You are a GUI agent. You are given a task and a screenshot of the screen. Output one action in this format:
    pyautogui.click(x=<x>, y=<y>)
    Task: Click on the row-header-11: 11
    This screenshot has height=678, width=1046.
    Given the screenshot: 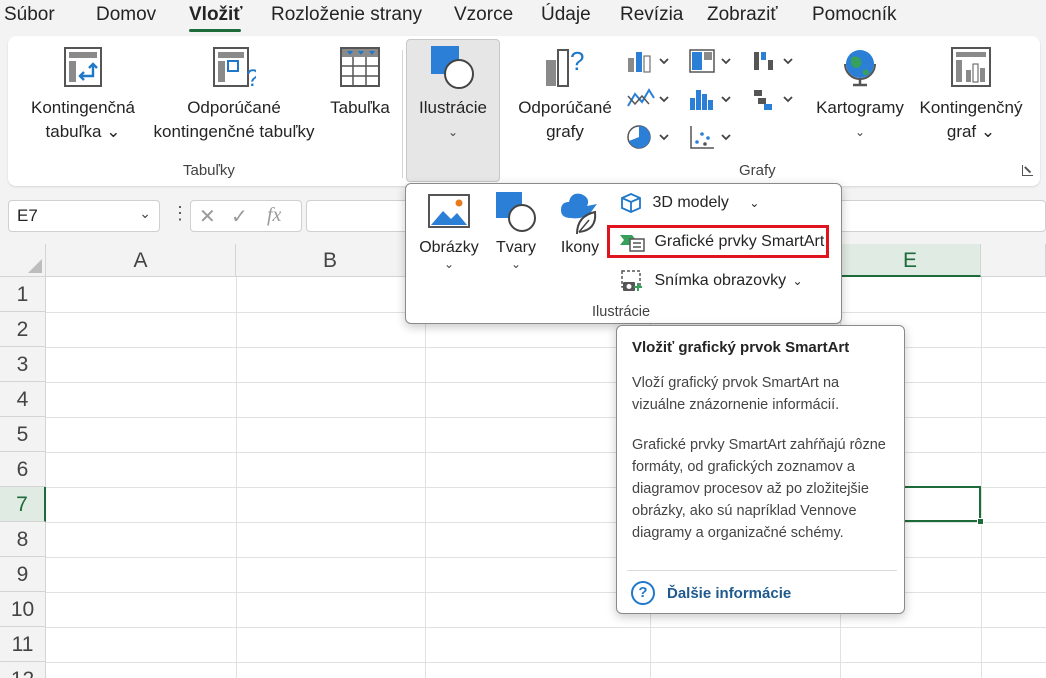 What is the action you would take?
    pyautogui.click(x=23, y=644)
    